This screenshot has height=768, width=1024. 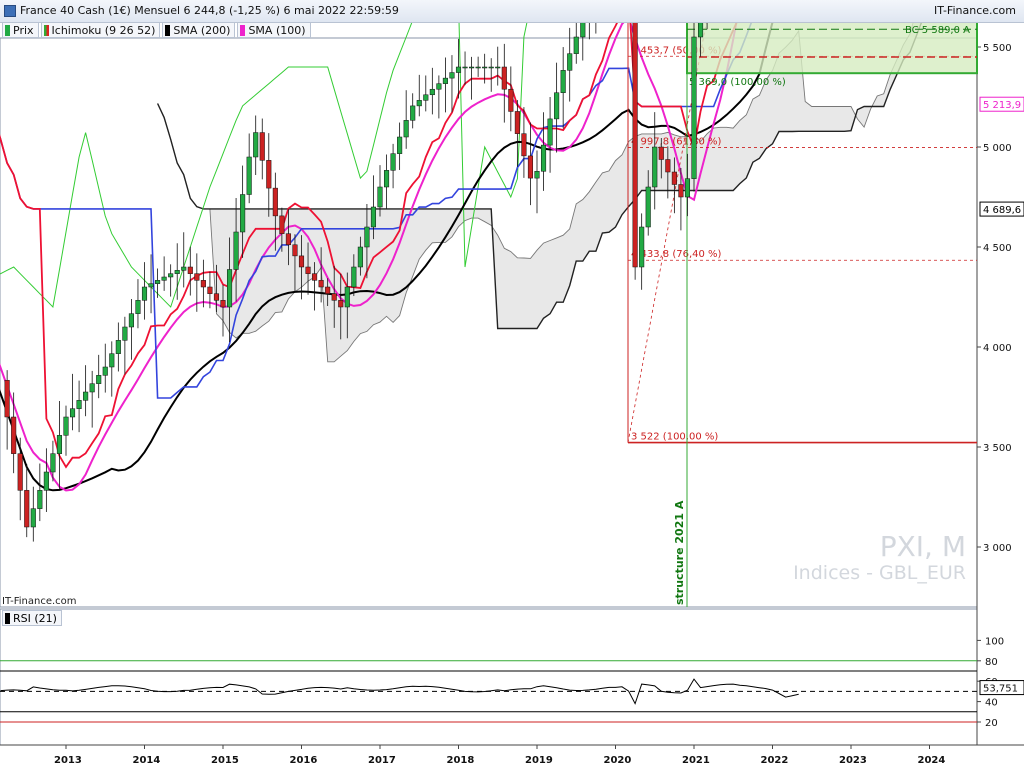 I want to click on x-tick-label: 2018, so click(x=461, y=760).